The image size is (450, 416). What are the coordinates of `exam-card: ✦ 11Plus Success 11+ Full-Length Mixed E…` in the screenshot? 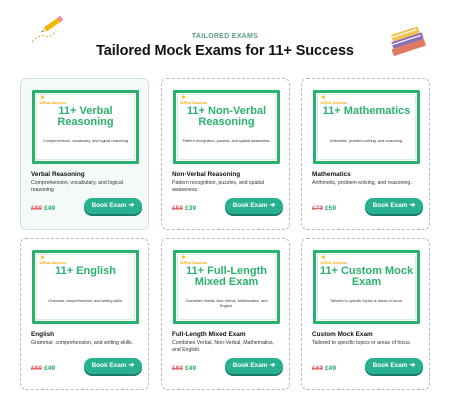 It's located at (225, 314).